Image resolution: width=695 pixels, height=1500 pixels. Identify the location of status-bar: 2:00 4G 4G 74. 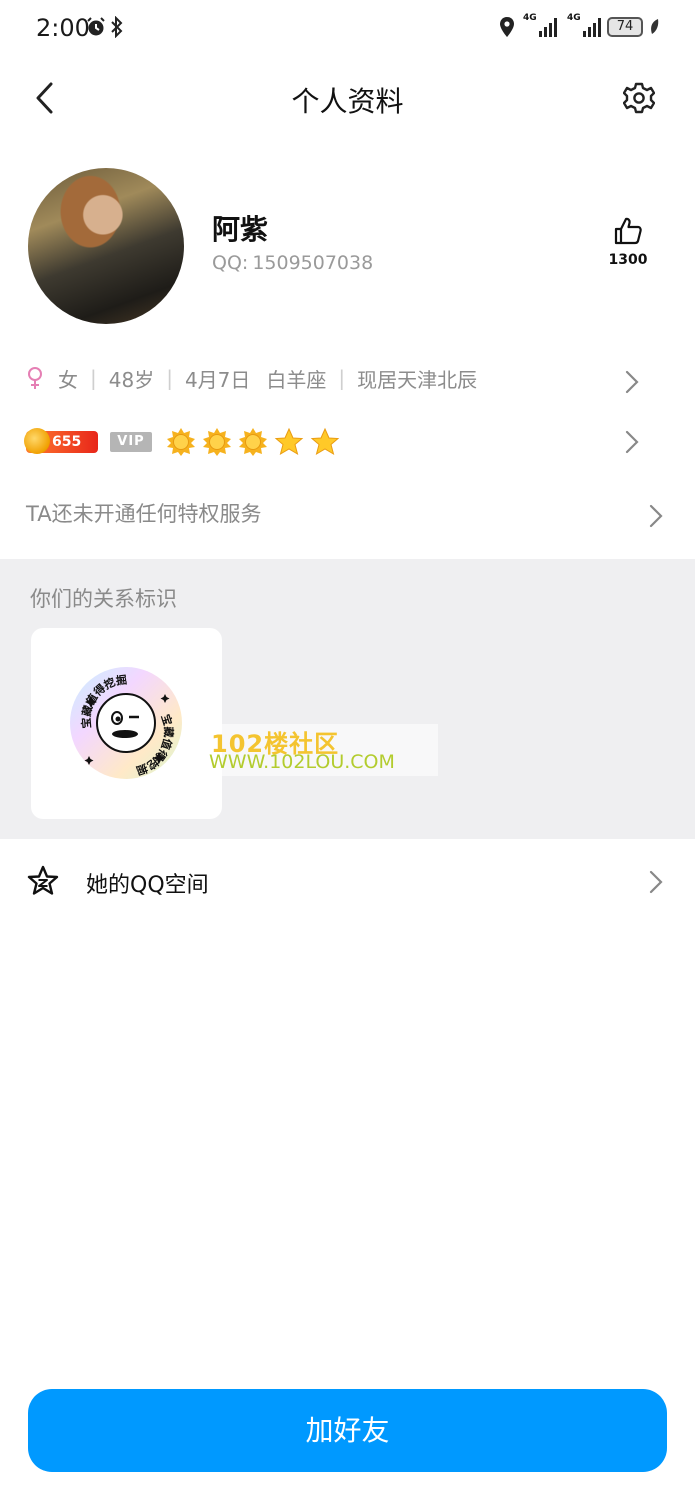
(347, 28).